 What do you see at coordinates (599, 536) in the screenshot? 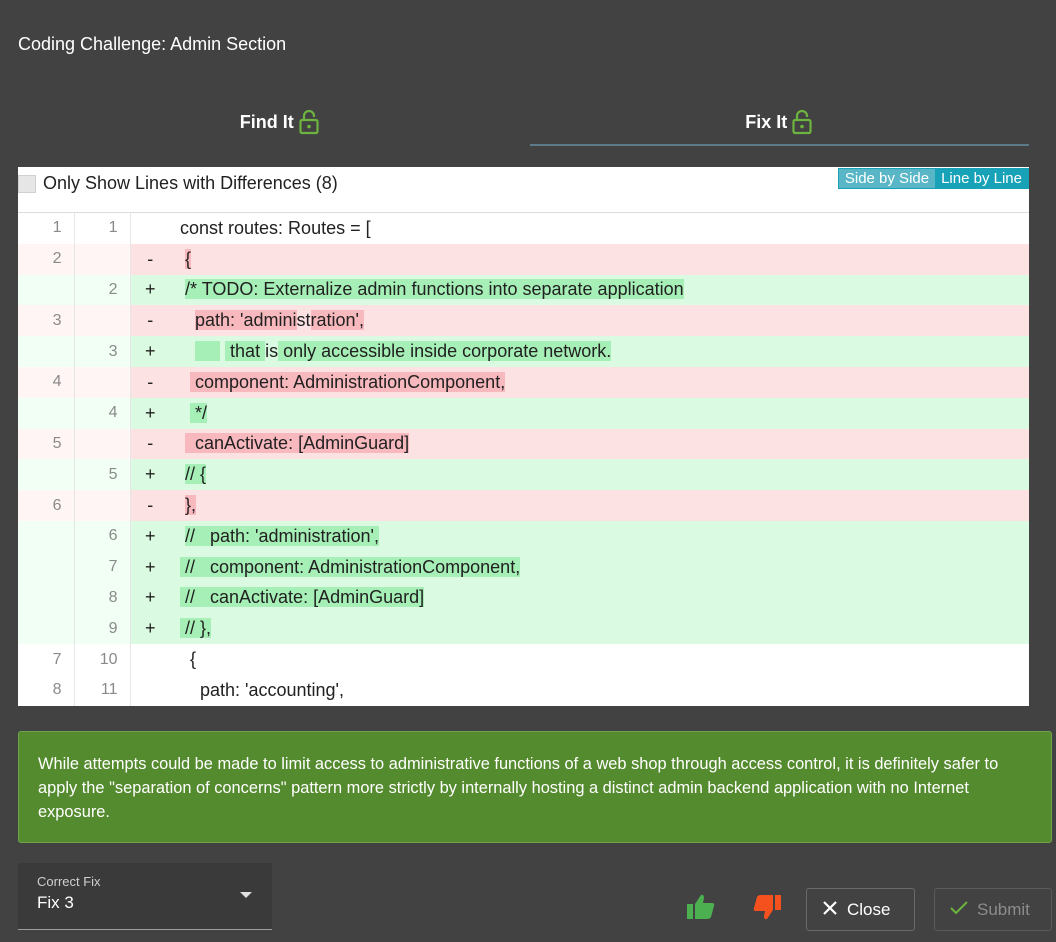
I see `code-line: // path: 'administration',` at bounding box center [599, 536].